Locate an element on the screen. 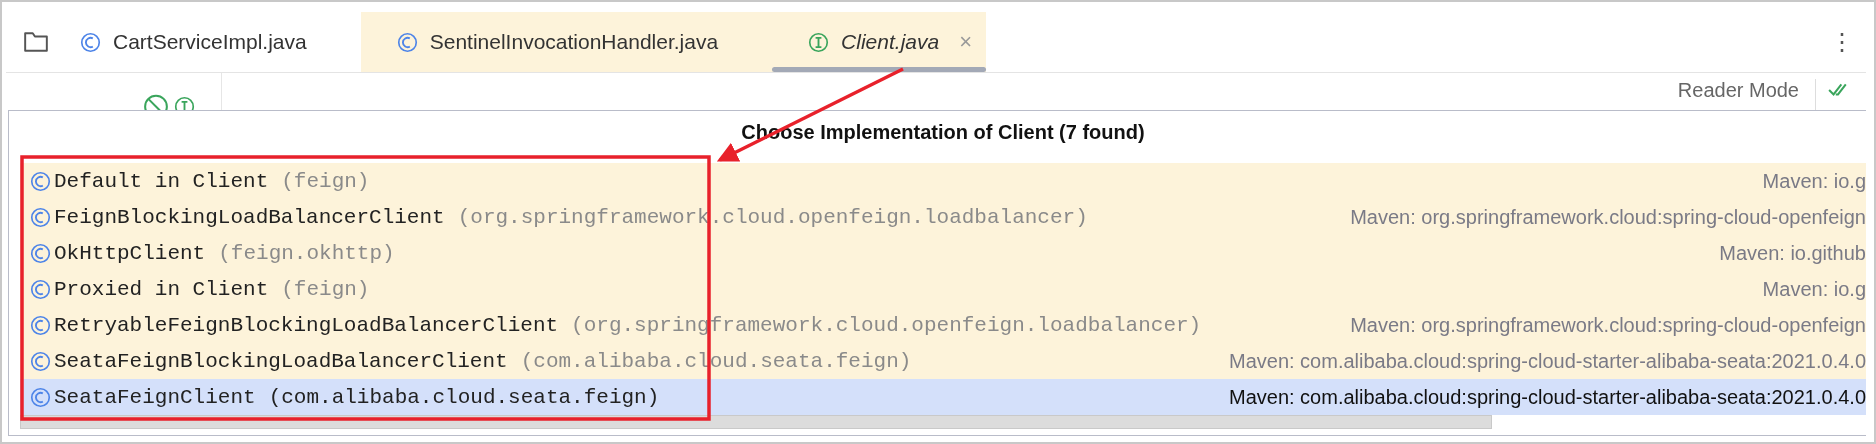 This screenshot has width=1876, height=444. class-name: SeataFeignClient is located at coordinates (155, 397).